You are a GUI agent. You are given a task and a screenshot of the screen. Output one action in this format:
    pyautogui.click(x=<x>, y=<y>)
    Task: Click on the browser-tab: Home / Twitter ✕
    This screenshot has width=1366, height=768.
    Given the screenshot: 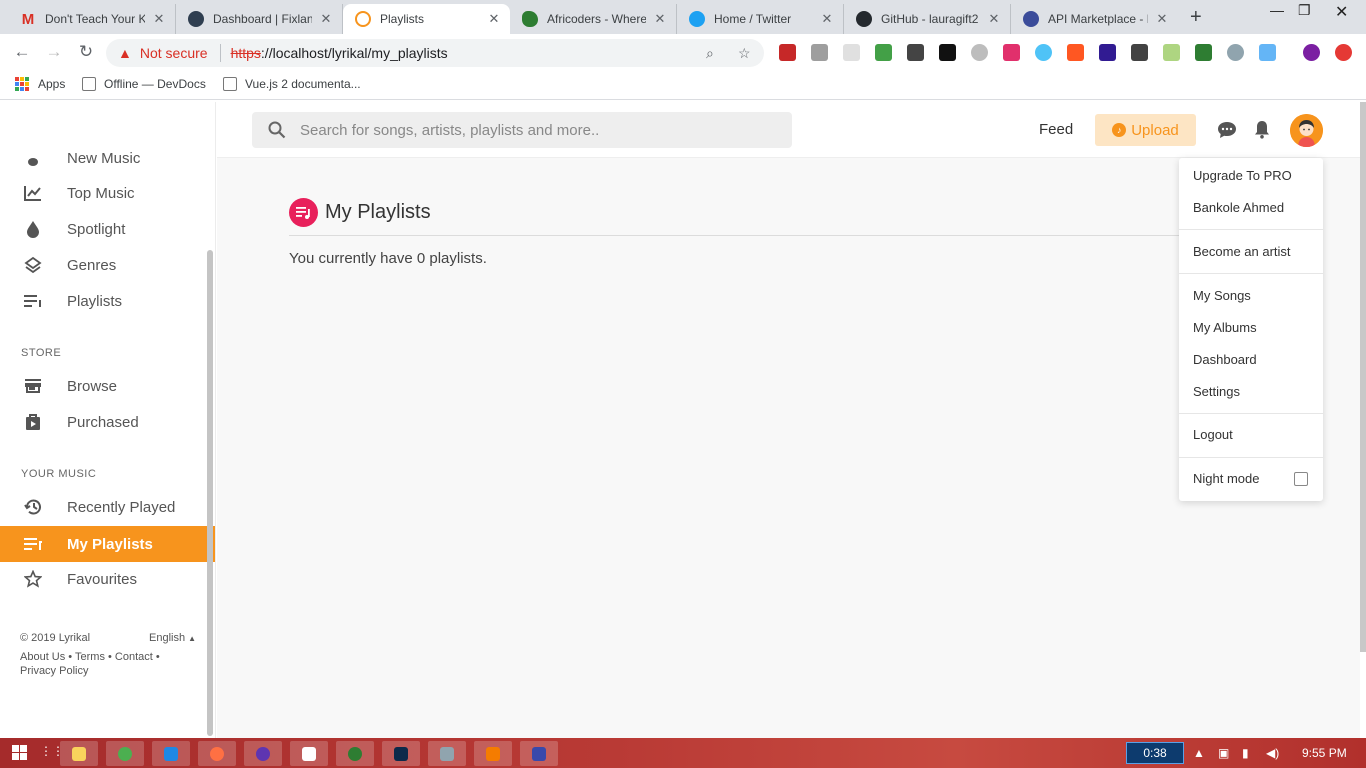 What is the action you would take?
    pyautogui.click(x=760, y=19)
    